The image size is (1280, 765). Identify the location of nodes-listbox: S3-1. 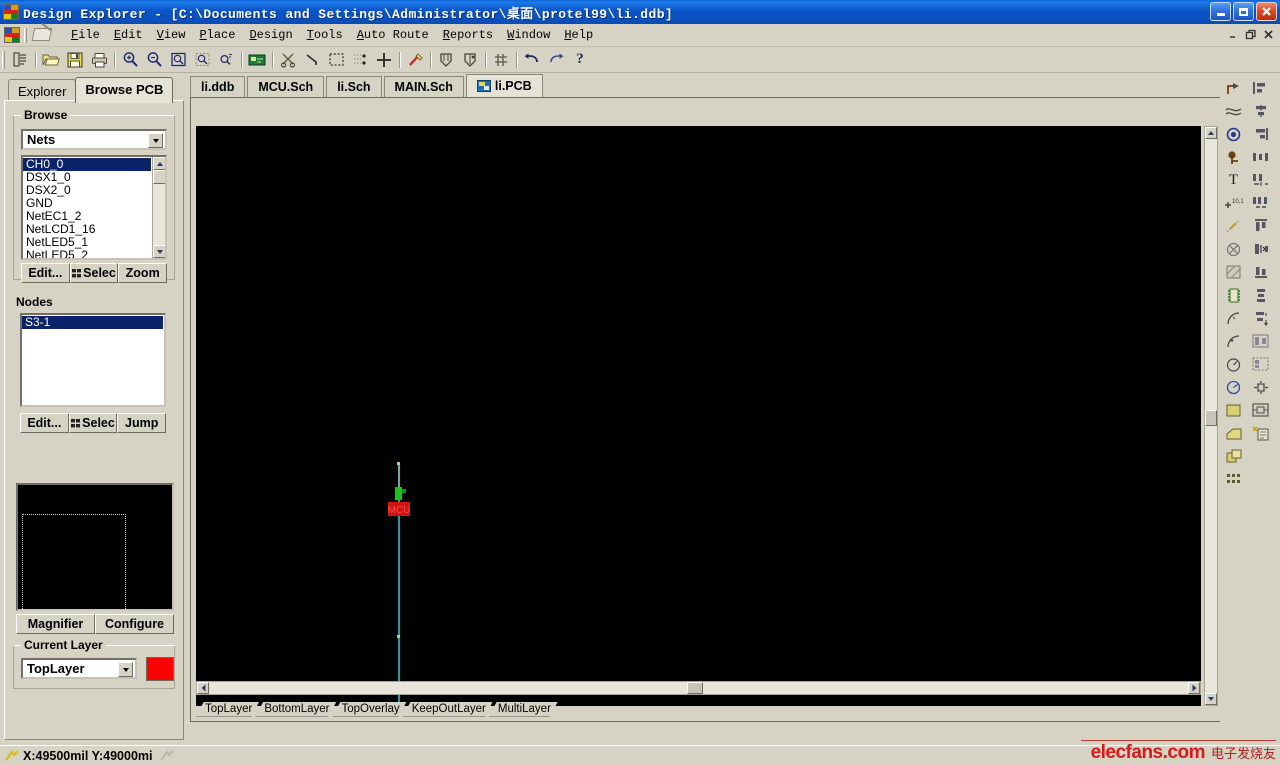
(93, 360).